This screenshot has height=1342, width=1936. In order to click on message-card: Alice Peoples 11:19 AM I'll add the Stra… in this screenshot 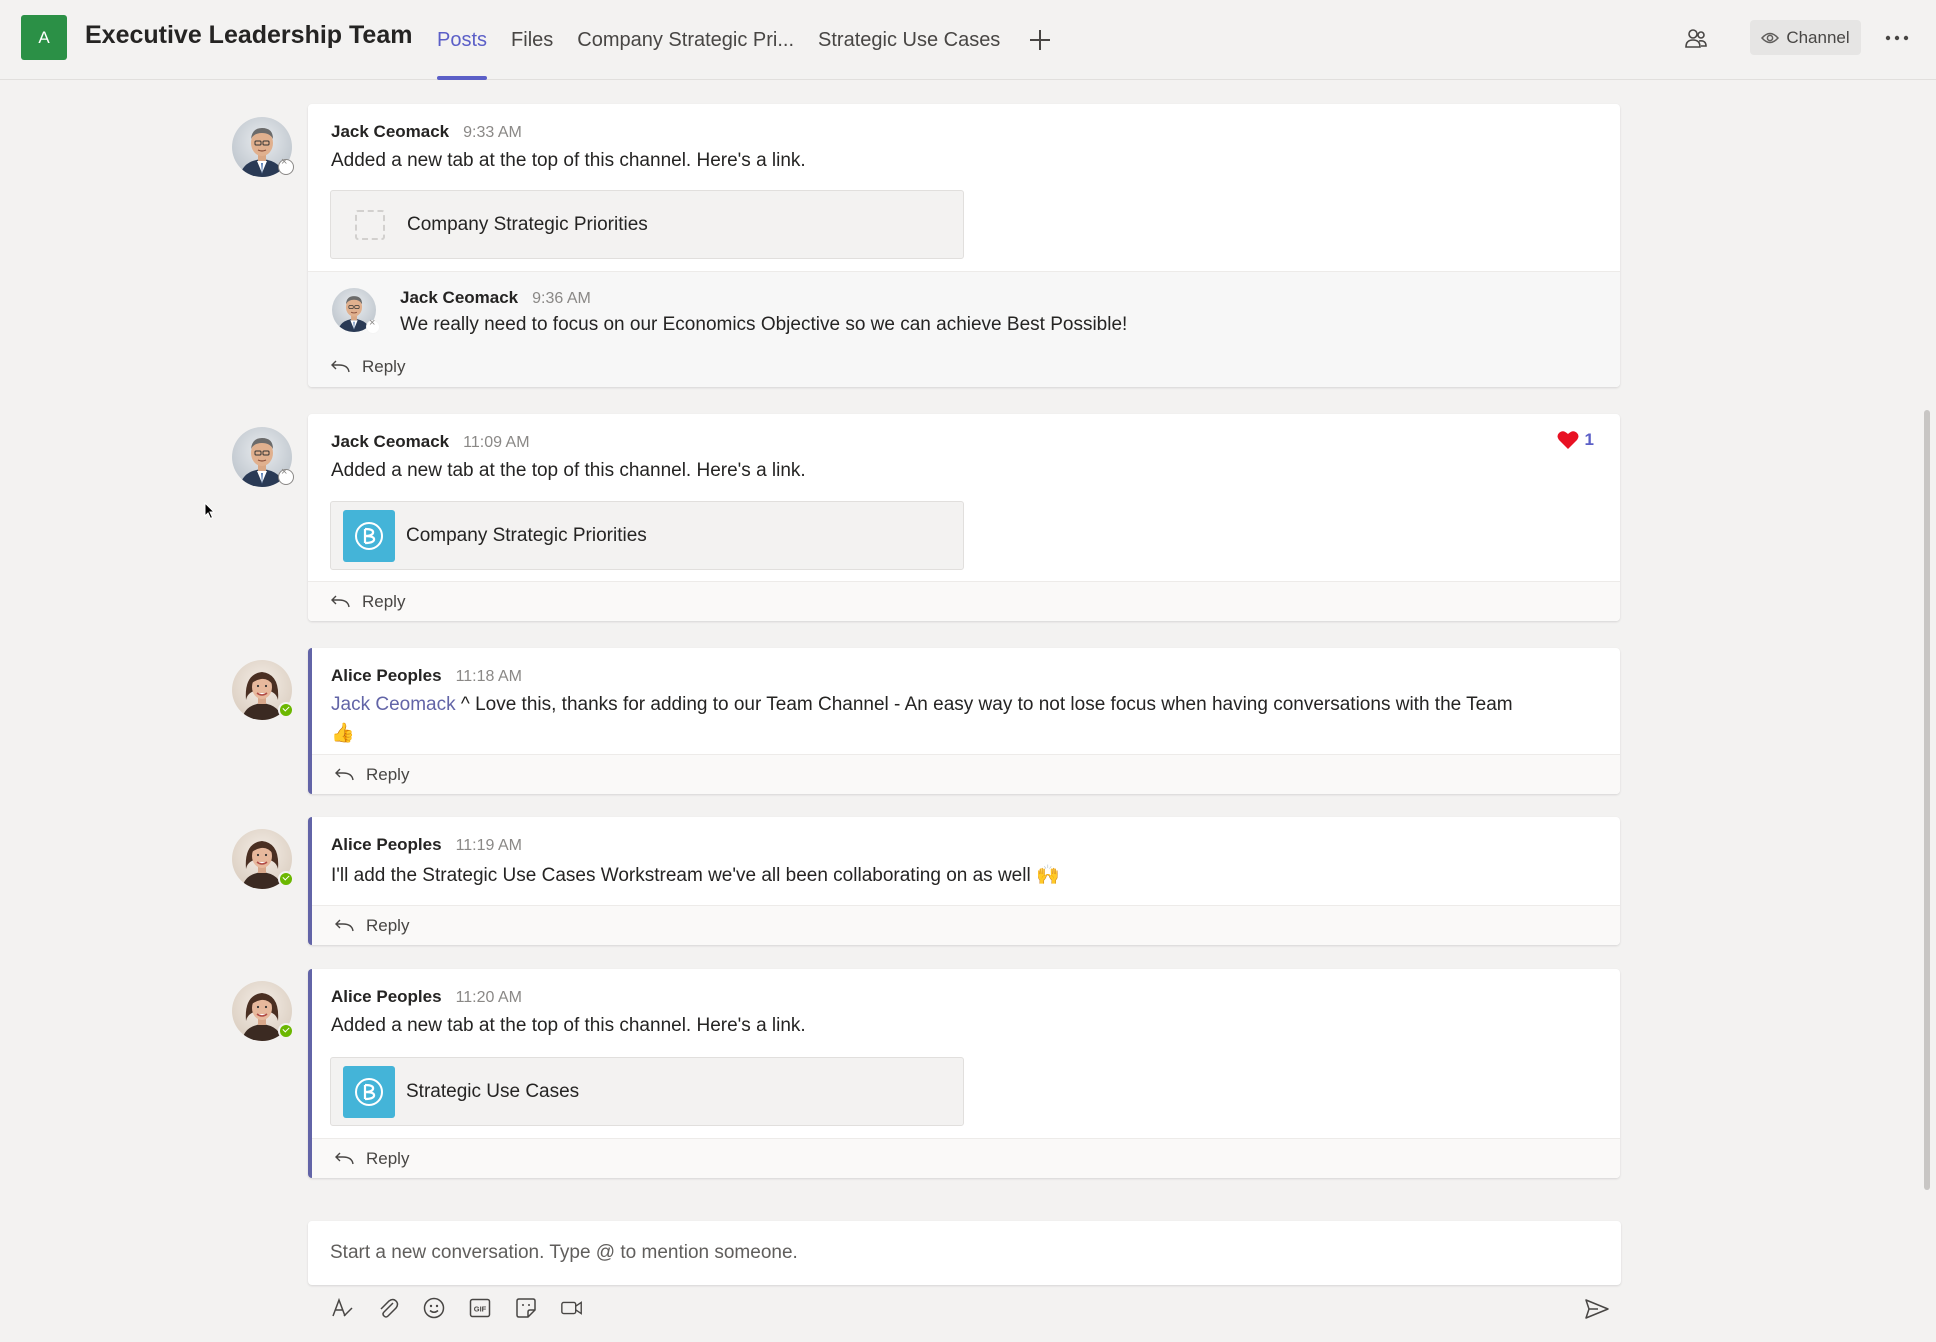, I will do `click(964, 881)`.